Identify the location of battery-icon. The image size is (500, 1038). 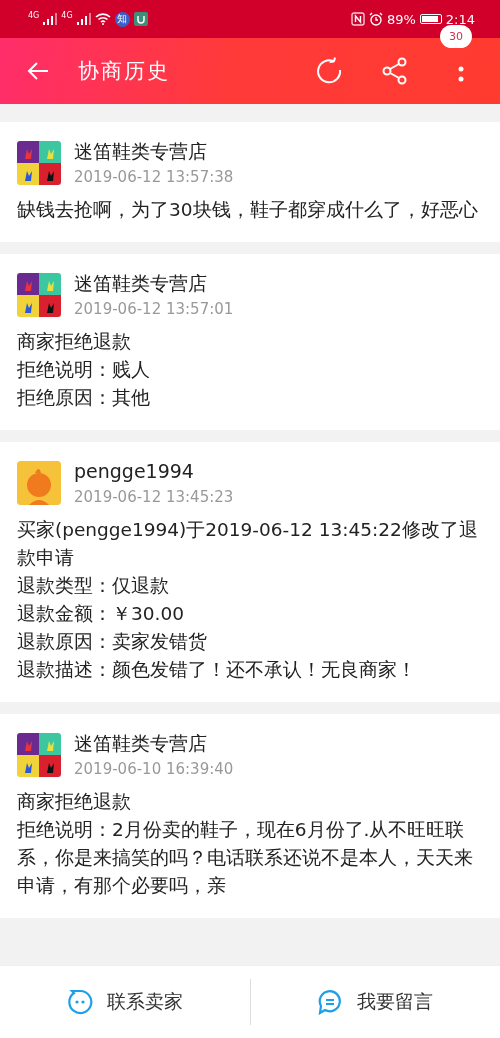
(430, 19).